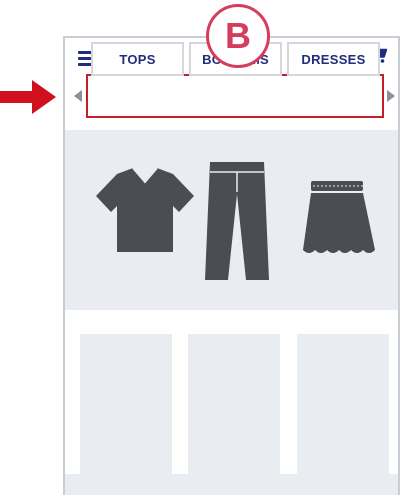  What do you see at coordinates (391, 96) in the screenshot?
I see `tabs-scroll-right-icon` at bounding box center [391, 96].